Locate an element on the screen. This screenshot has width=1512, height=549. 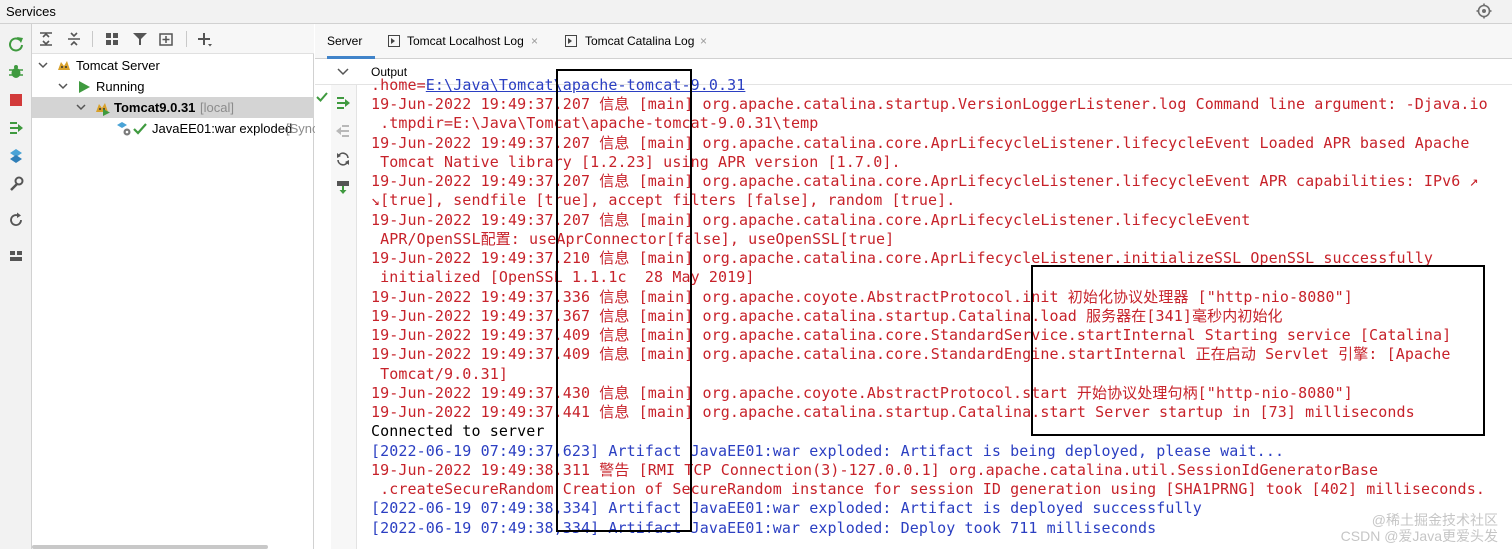
tree-item-tag: [Sync is located at coordinates (302, 128).